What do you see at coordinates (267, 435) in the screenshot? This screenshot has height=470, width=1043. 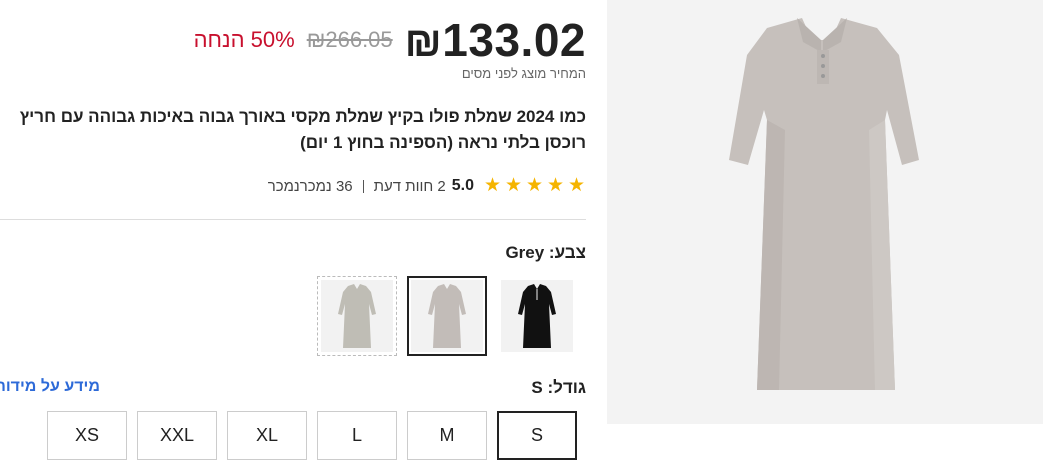 I see `size-option-xl: XL` at bounding box center [267, 435].